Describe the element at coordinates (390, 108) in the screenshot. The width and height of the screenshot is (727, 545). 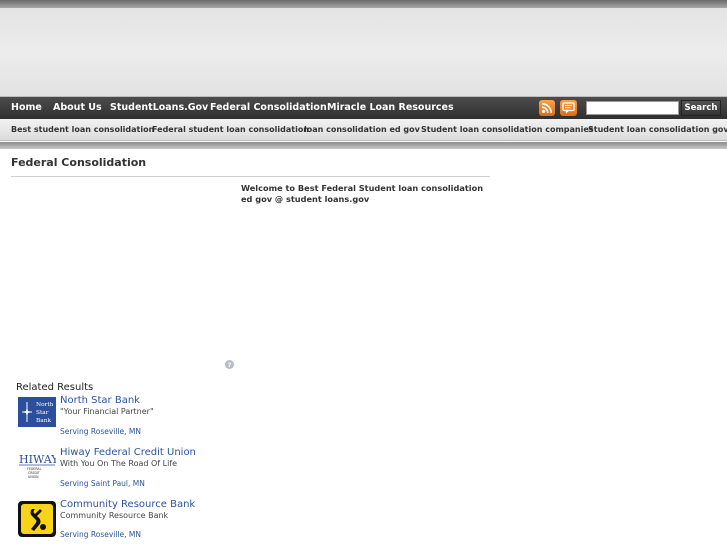
I see `nav-item-miracle-loan-resources: Miracle Loan Resources` at that location.